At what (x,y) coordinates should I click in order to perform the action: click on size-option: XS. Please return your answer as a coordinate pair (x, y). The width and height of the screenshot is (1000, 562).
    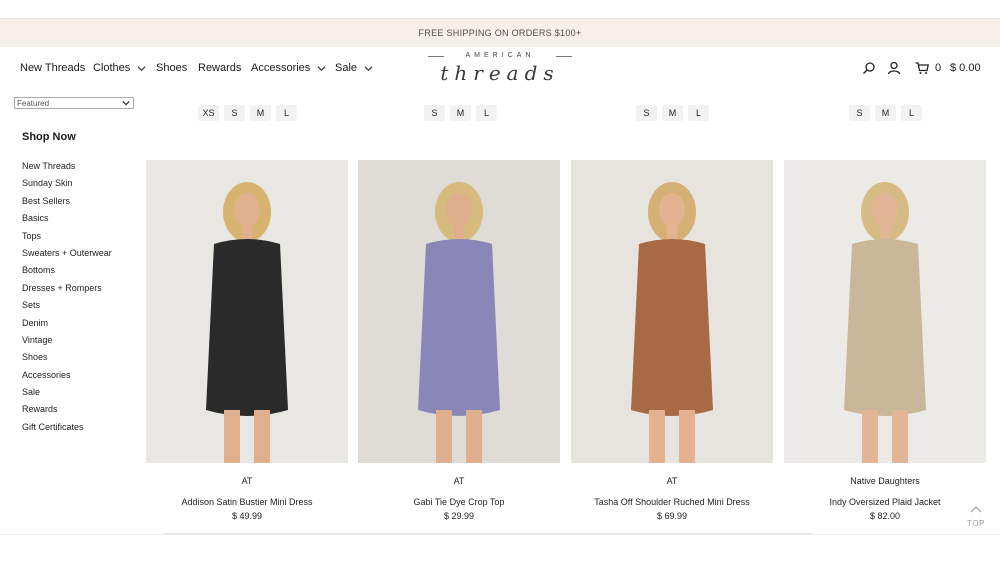
    Looking at the image, I should click on (208, 113).